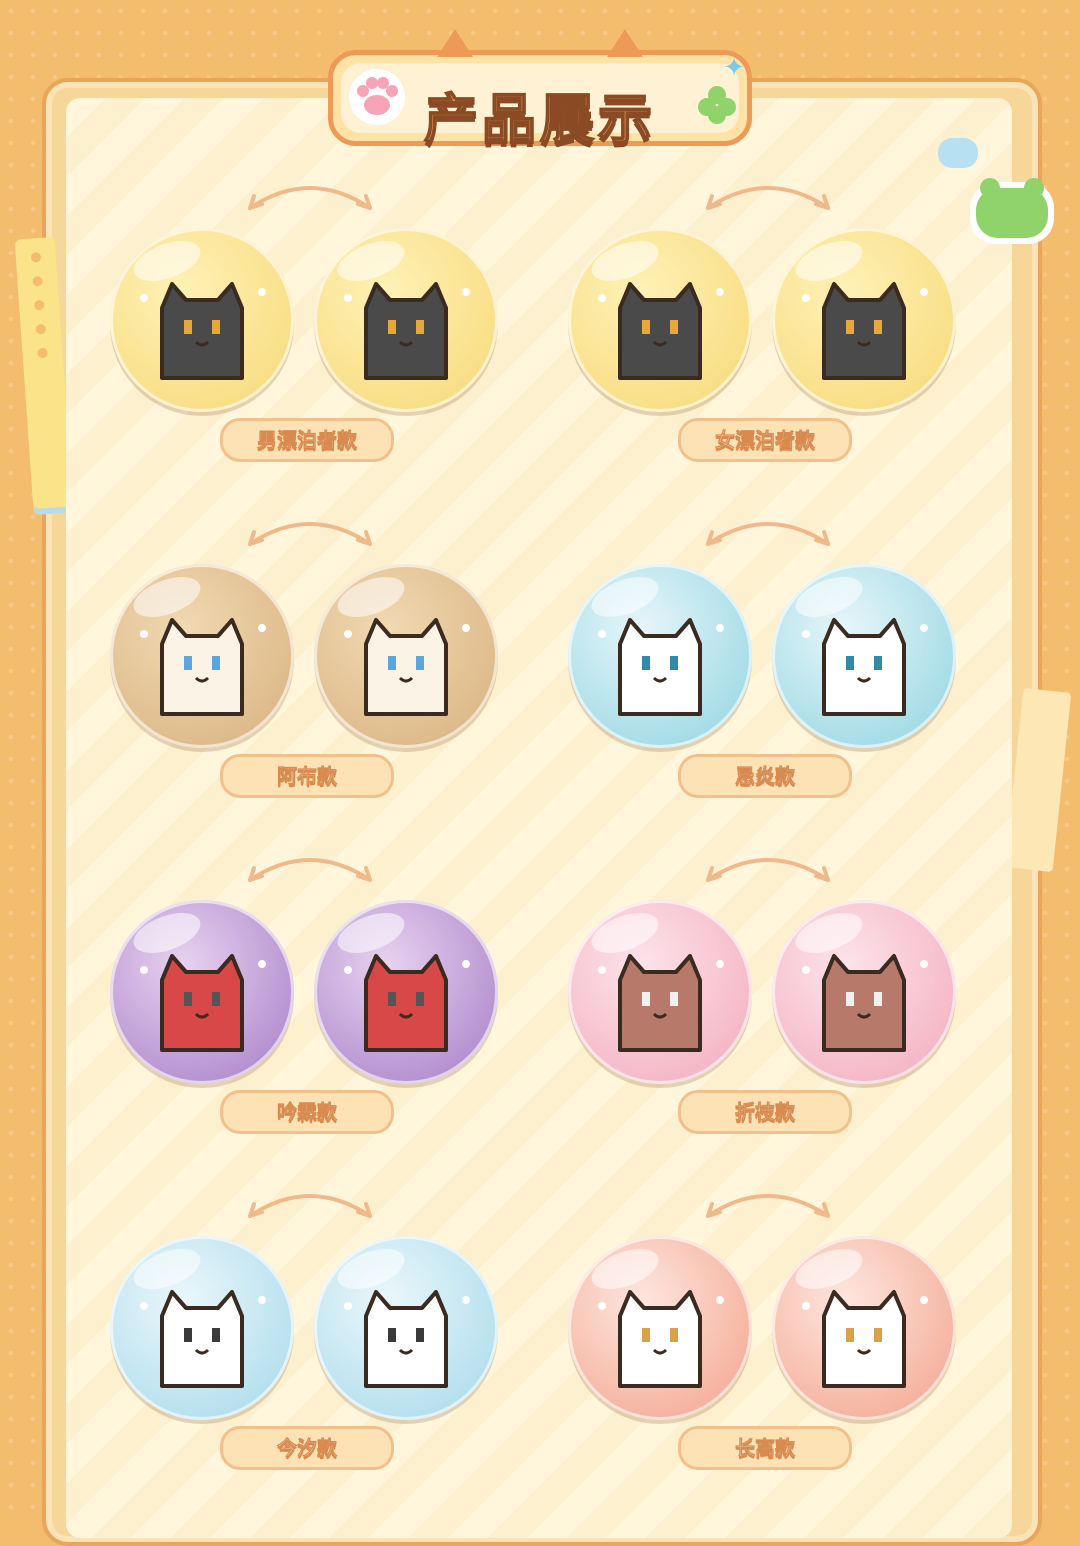 This screenshot has width=1080, height=1546. Describe the element at coordinates (765, 1112) in the screenshot. I see `product-label: 折枝款` at that location.